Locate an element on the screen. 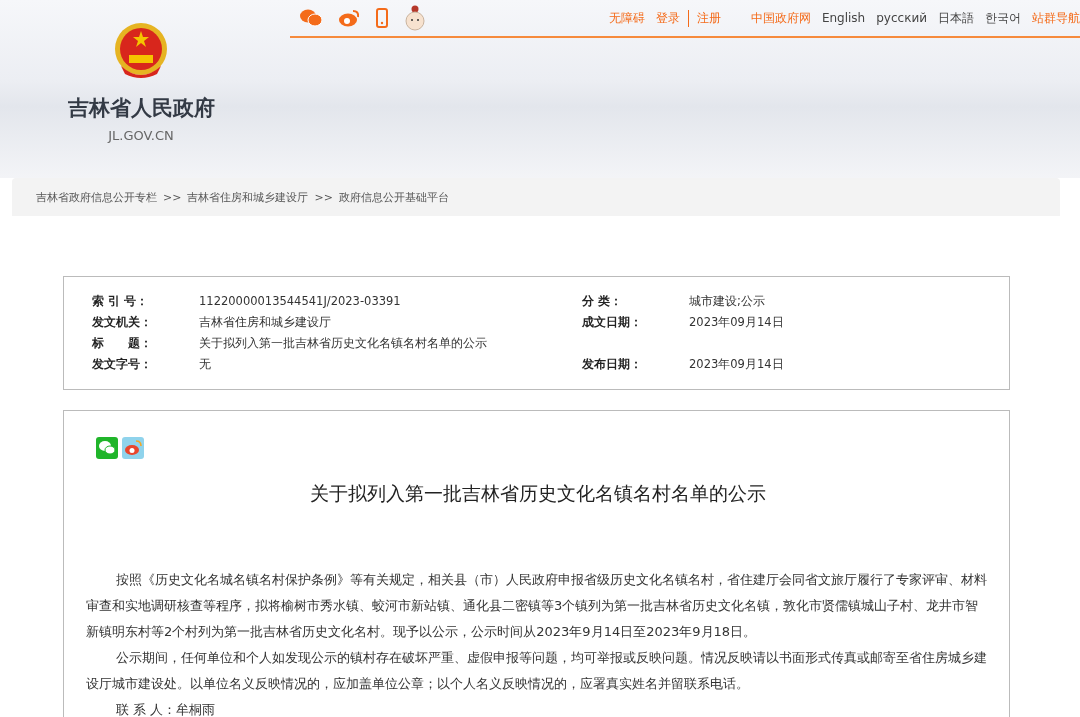  field-label: 成文日期： is located at coordinates (612, 322).